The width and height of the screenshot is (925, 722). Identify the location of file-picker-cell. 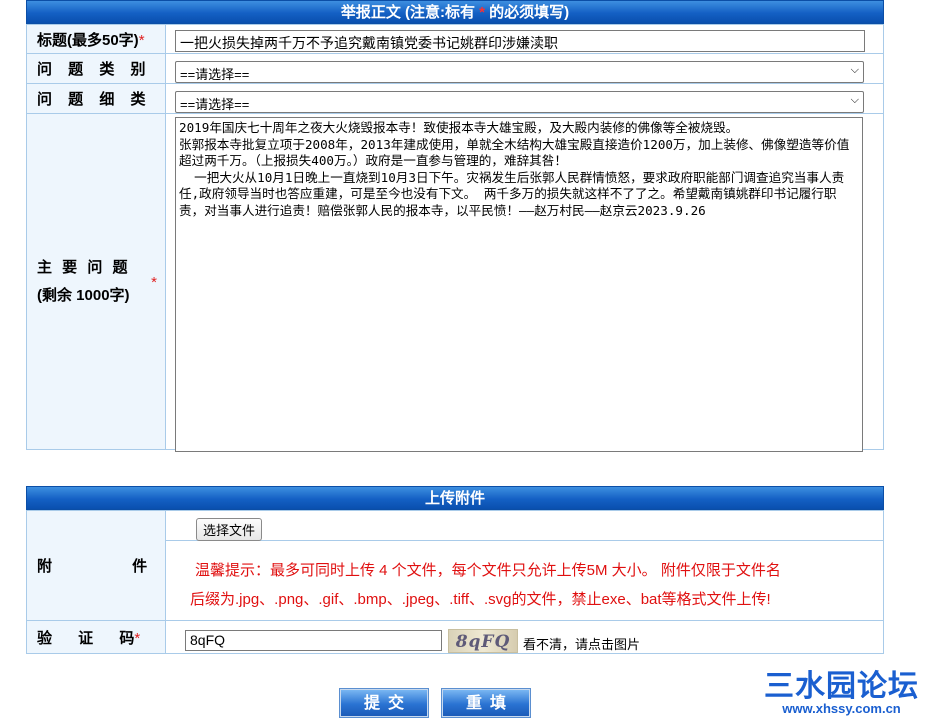
(524, 525).